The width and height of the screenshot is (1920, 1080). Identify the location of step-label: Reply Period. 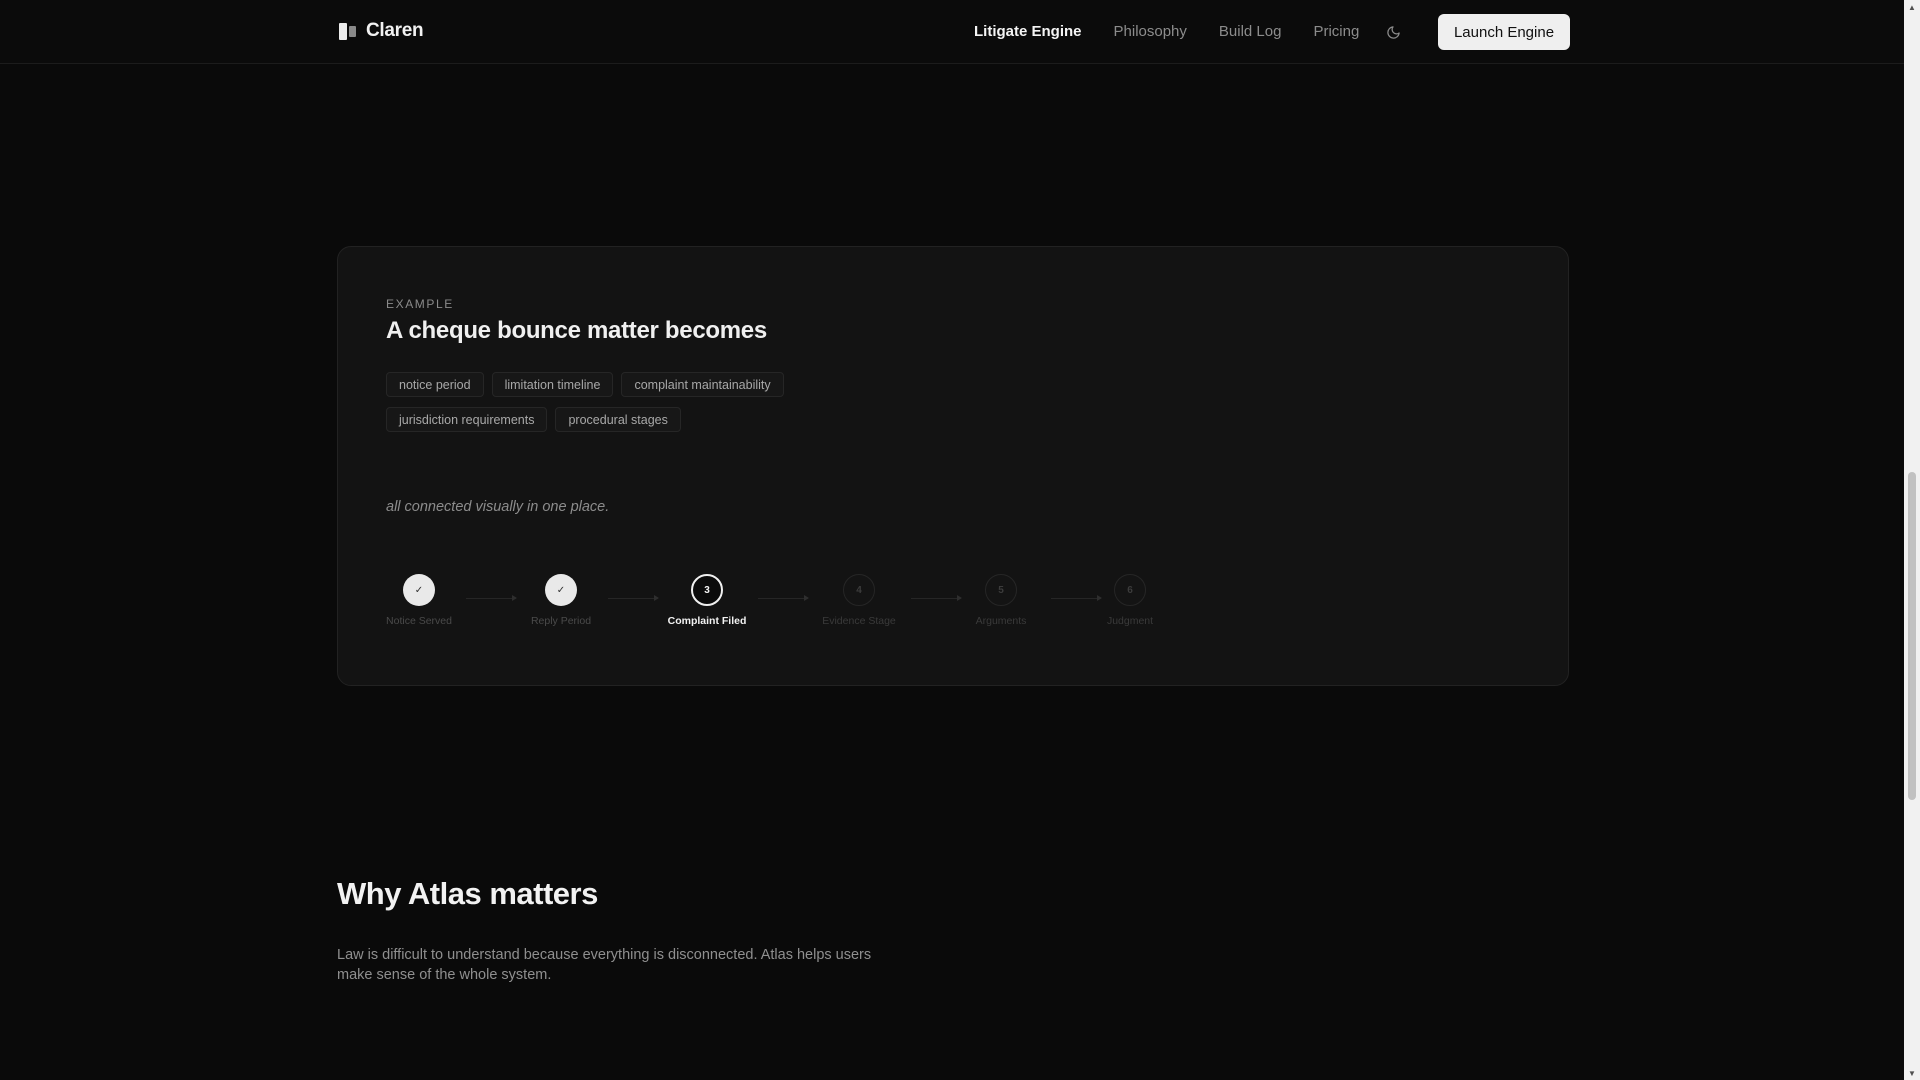
(561, 621).